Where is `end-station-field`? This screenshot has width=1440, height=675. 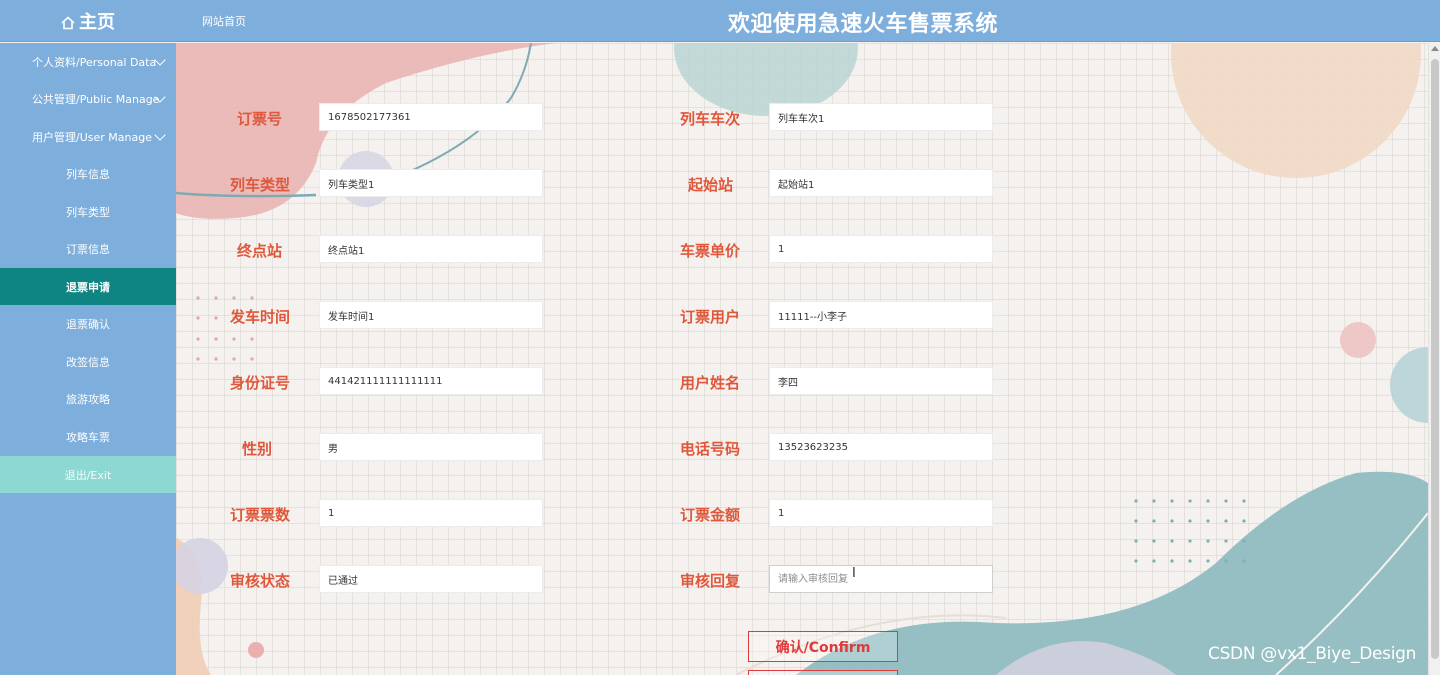 end-station-field is located at coordinates (431, 249).